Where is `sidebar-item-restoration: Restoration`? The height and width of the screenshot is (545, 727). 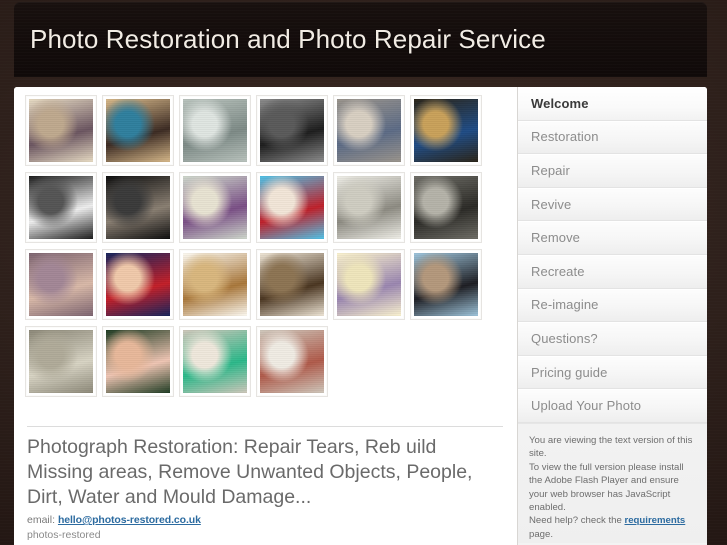 sidebar-item-restoration: Restoration is located at coordinates (612, 137).